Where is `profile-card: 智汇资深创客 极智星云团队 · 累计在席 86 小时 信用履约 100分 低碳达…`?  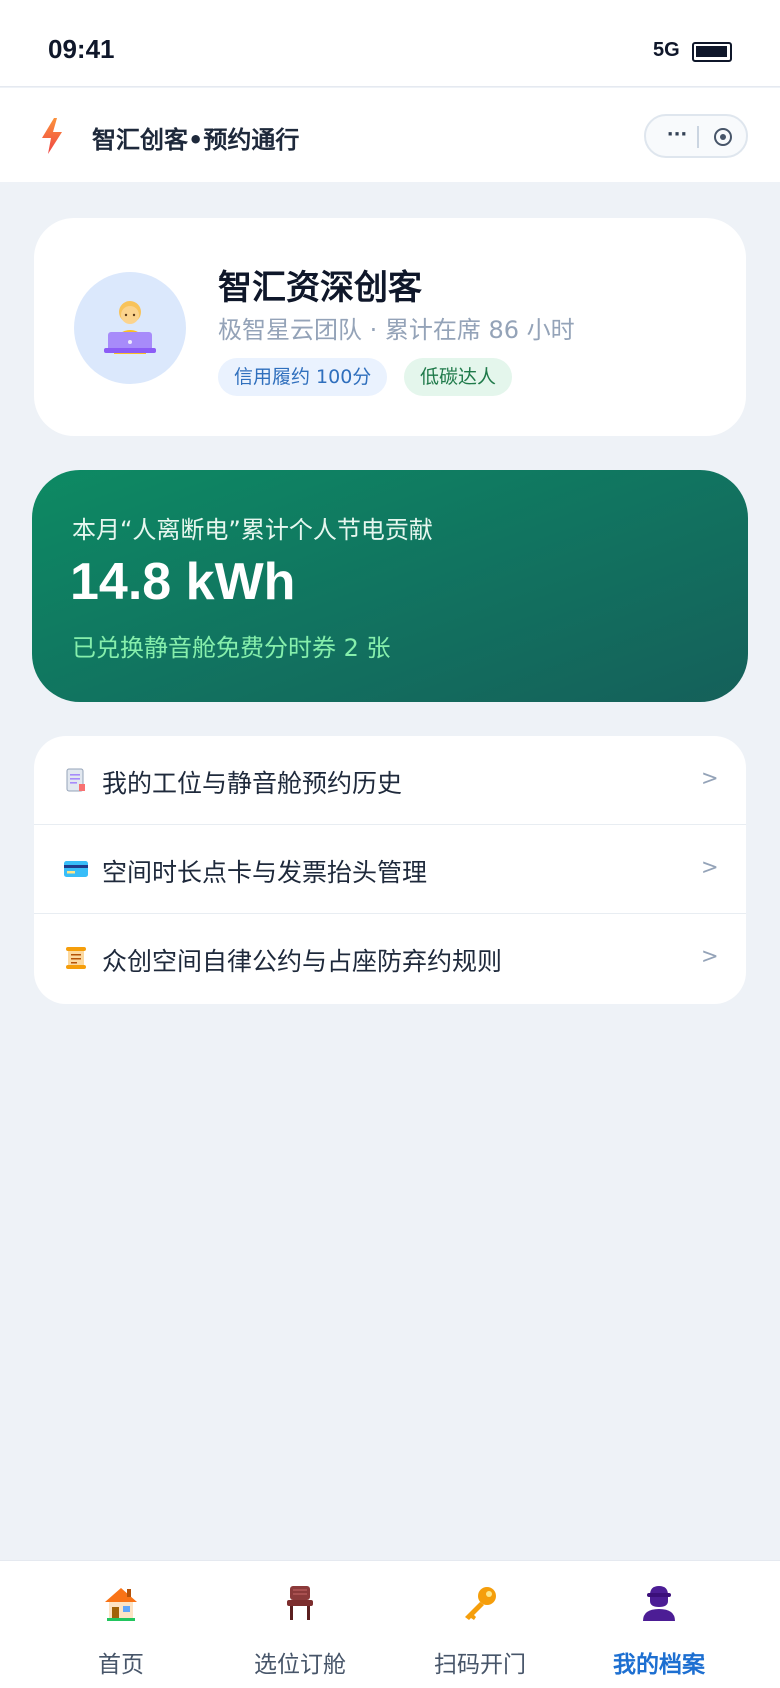
profile-card: 智汇资深创客 极智星云团队 · 累计在席 86 小时 信用履约 100分 低碳达… is located at coordinates (390, 327).